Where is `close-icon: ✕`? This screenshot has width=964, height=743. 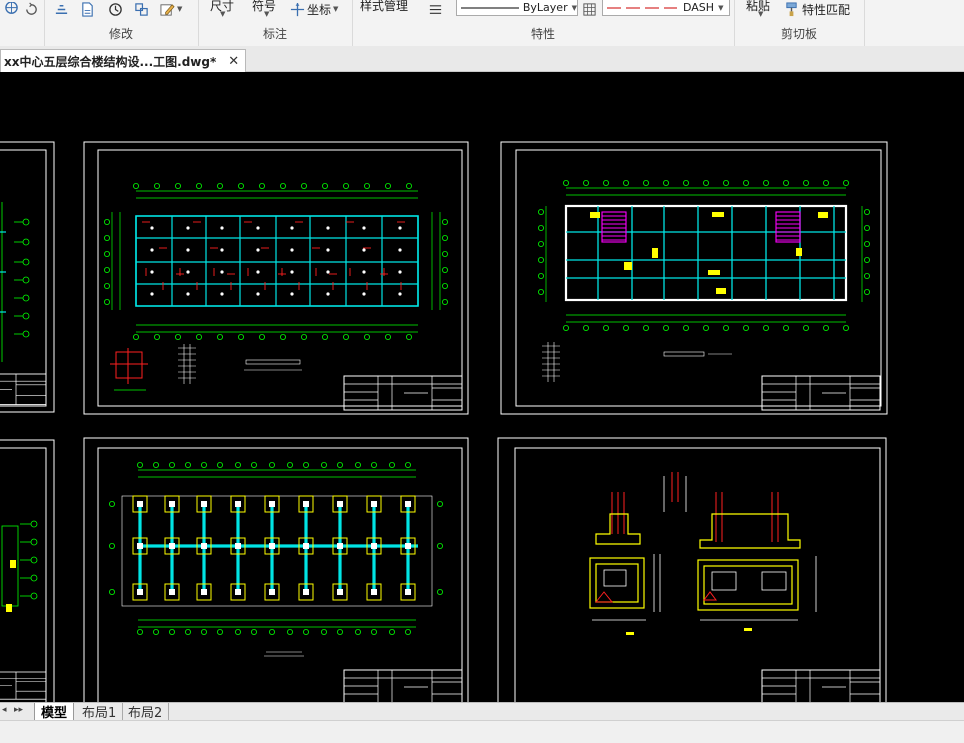 close-icon: ✕ is located at coordinates (233, 61).